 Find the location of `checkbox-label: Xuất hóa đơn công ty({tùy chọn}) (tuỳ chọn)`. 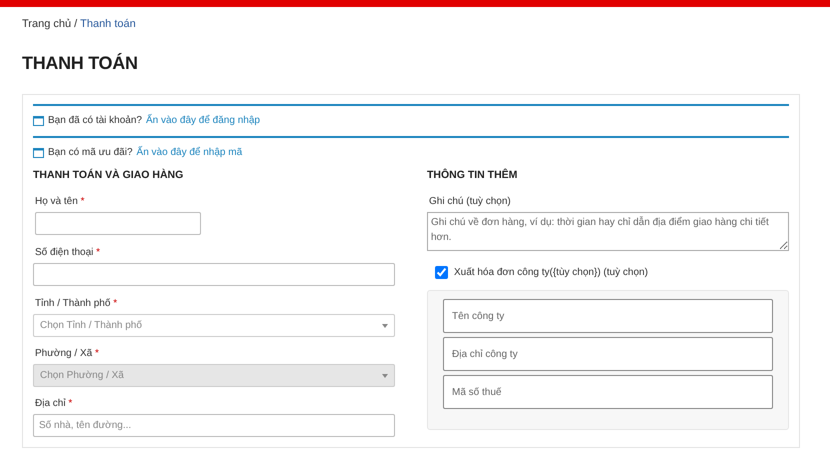

checkbox-label: Xuất hóa đơn công ty({tùy chọn}) (tuỳ chọn) is located at coordinates (551, 273).